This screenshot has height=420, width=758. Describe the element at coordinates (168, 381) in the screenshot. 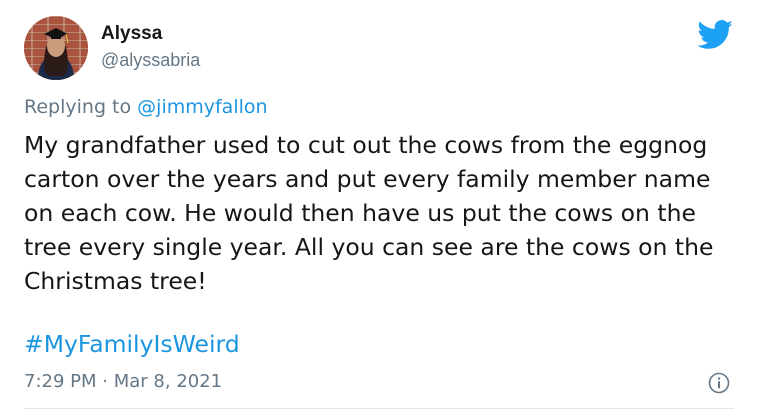

I see `tweet-date: Mar 8, 2021` at that location.